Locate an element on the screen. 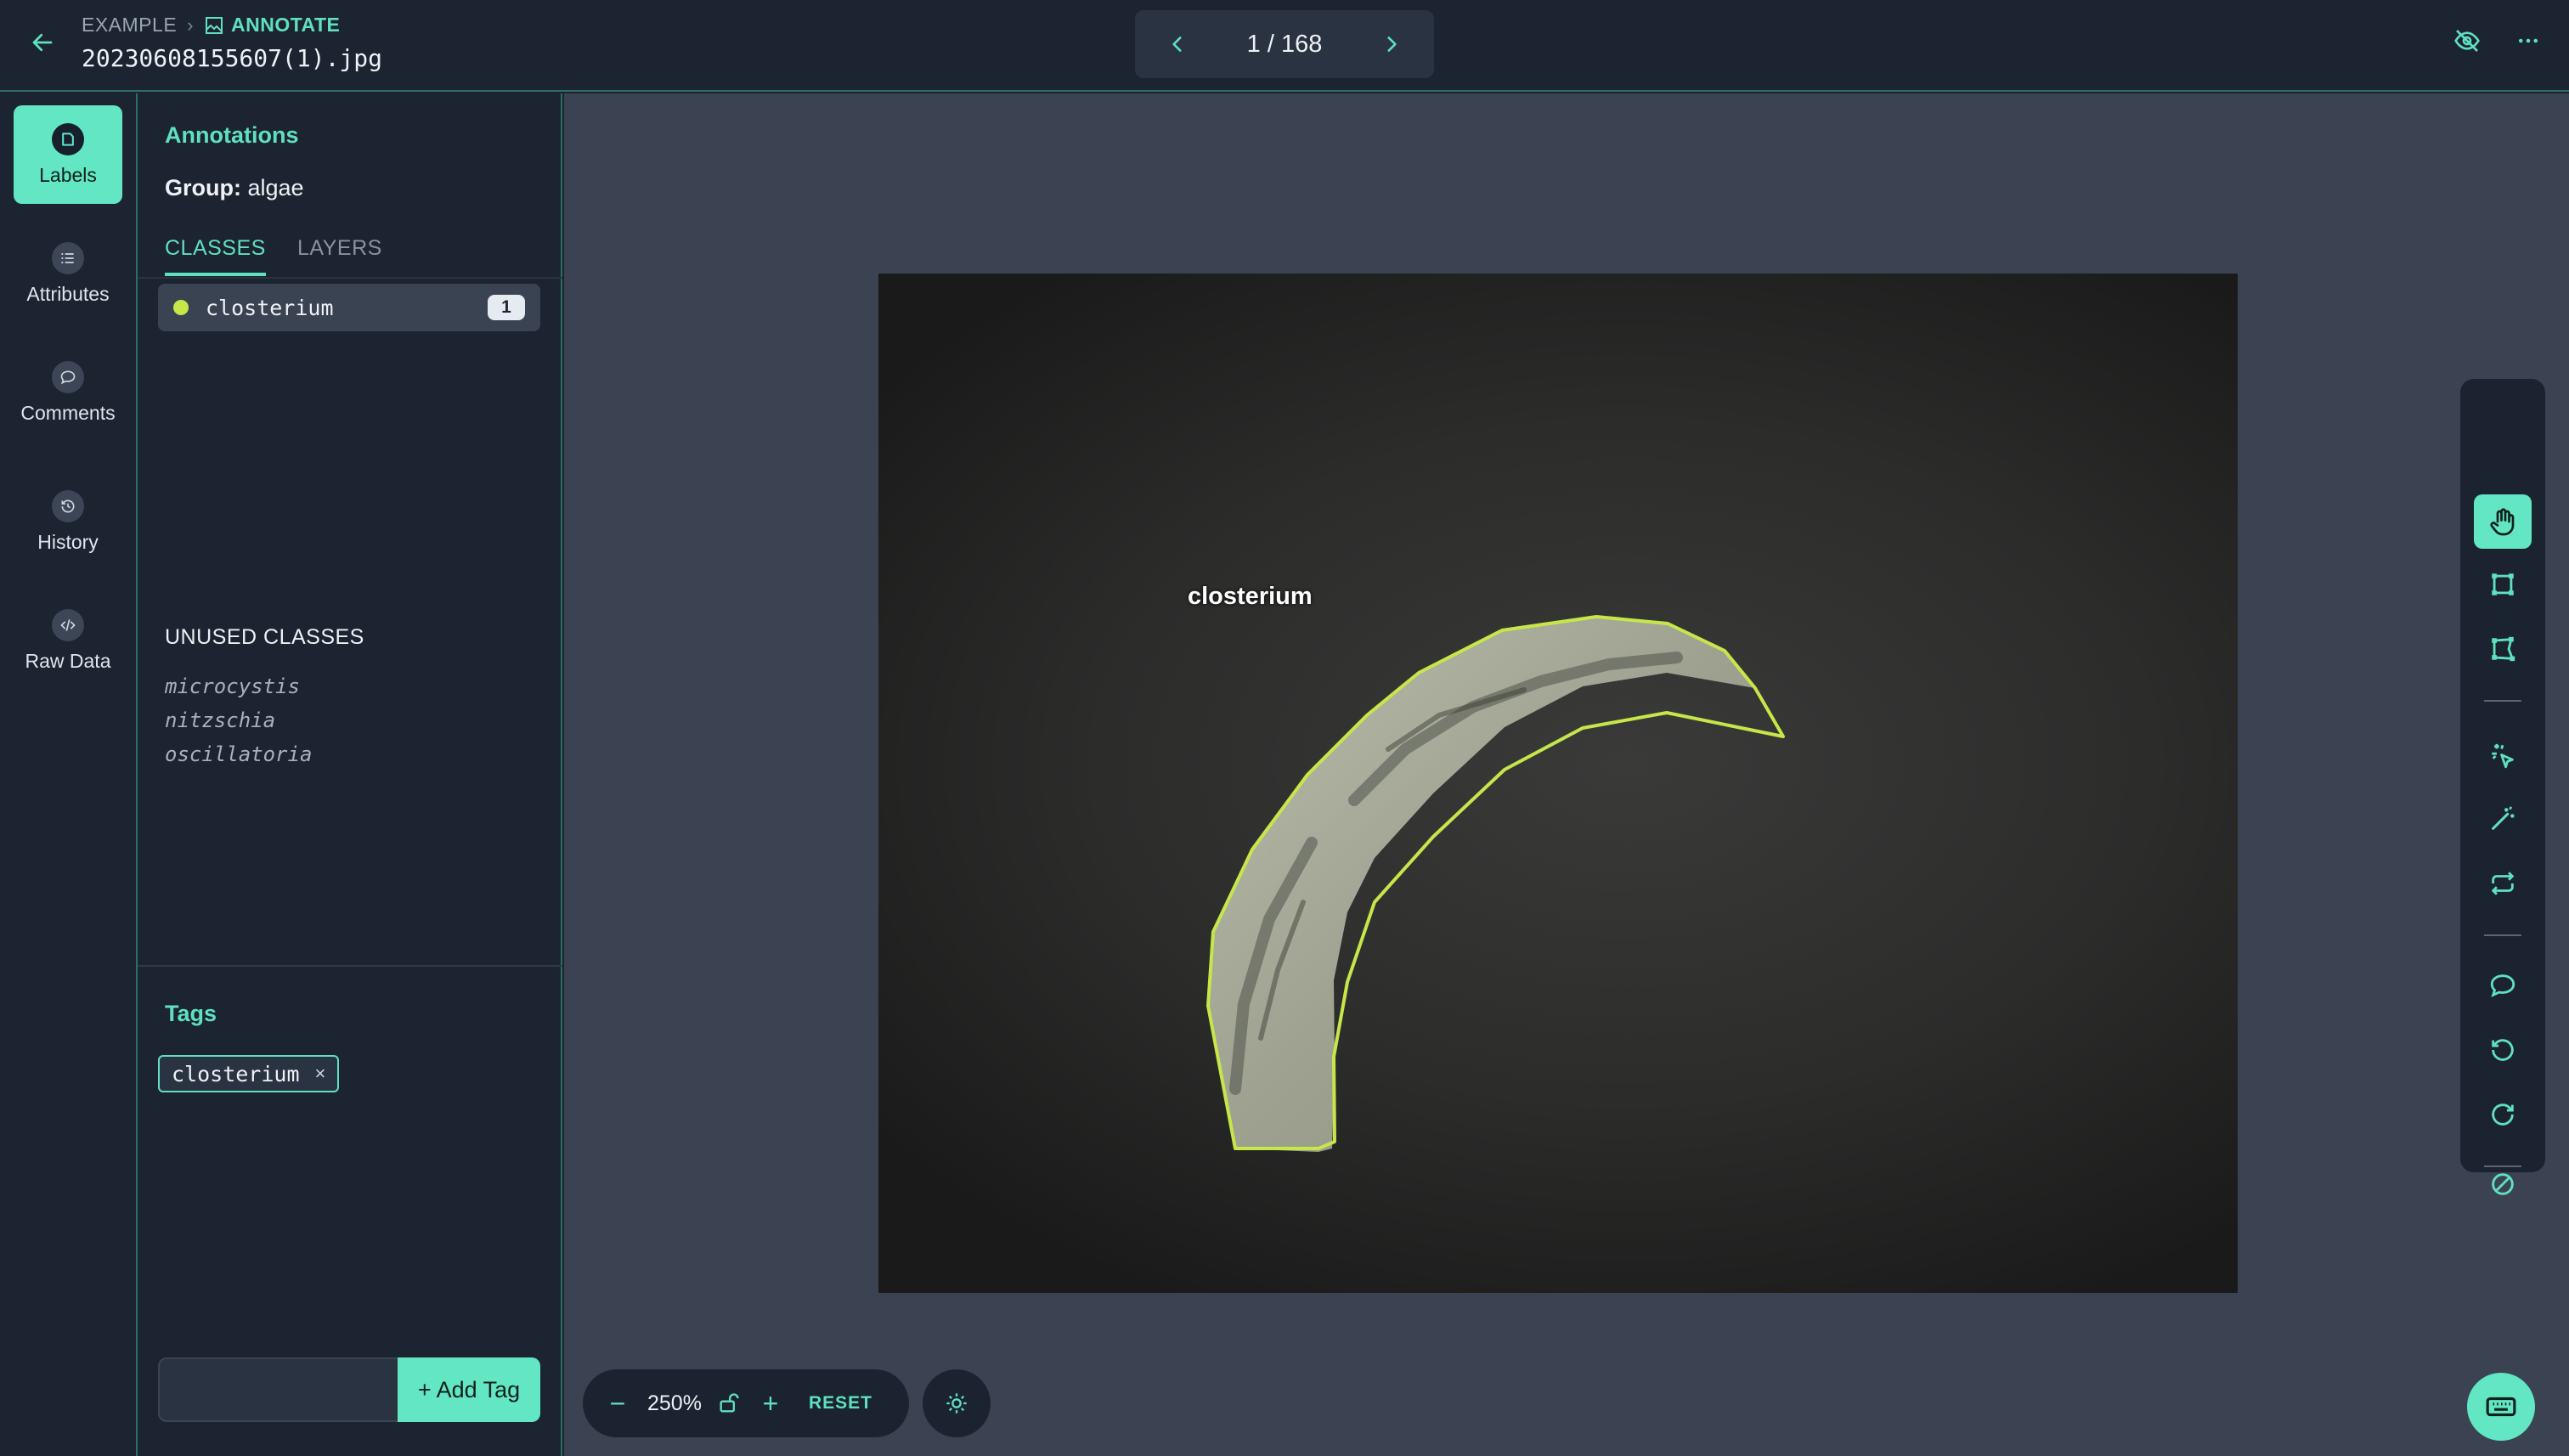 Image resolution: width=2569 pixels, height=1456 pixels. toggle-visibility-button is located at coordinates (2467, 41).